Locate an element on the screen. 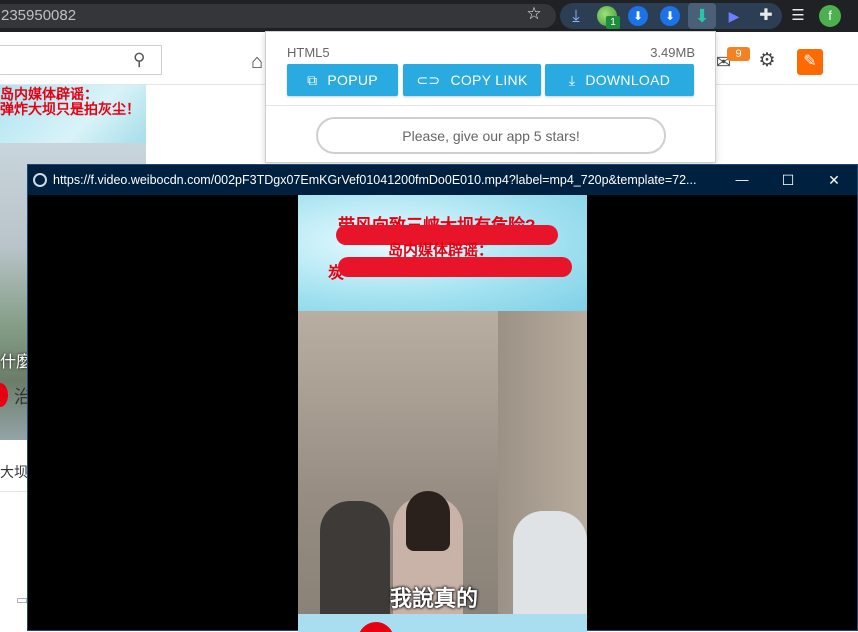 The width and height of the screenshot is (858, 632). search-input: ⚲ is located at coordinates (81, 60).